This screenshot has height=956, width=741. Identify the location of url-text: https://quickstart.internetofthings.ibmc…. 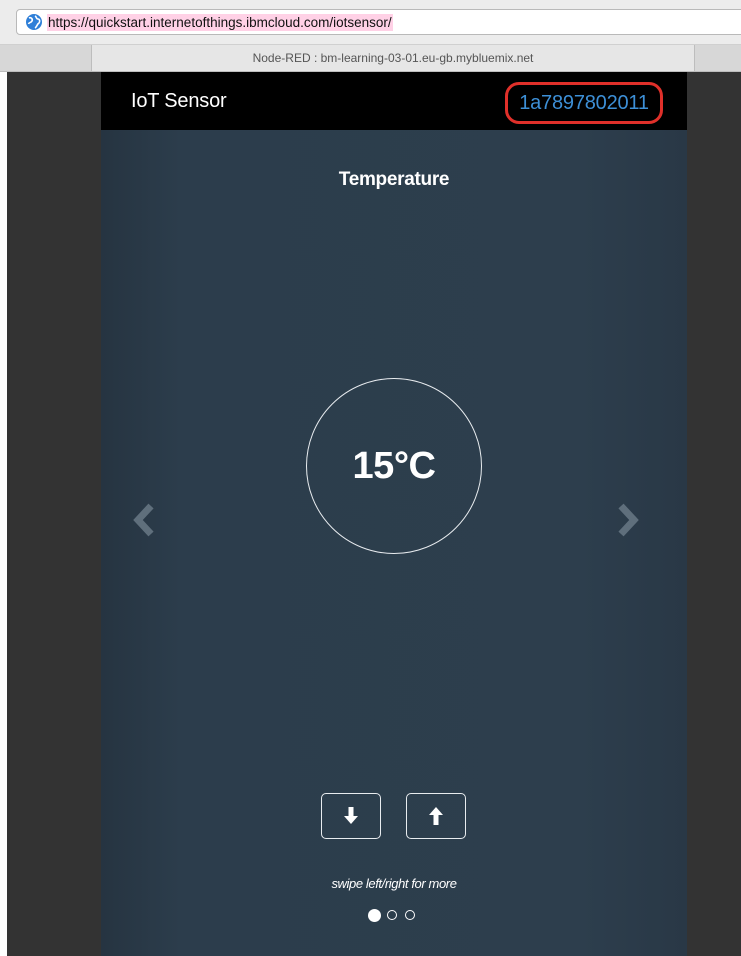
(220, 22).